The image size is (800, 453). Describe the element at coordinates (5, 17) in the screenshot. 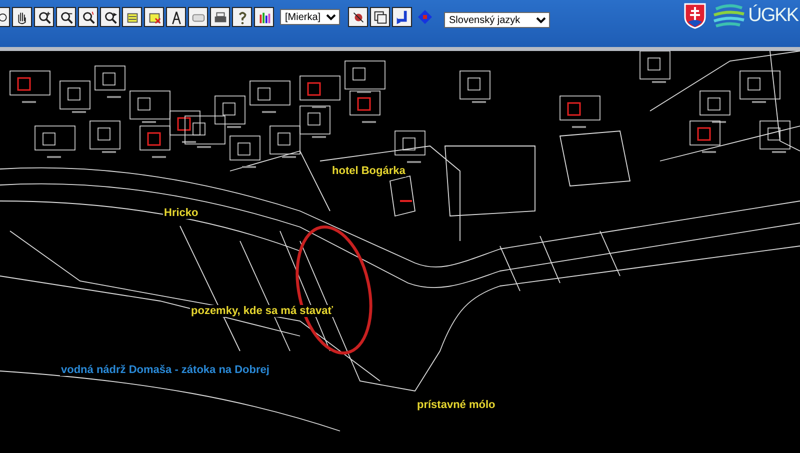

I see `tool-icon` at that location.